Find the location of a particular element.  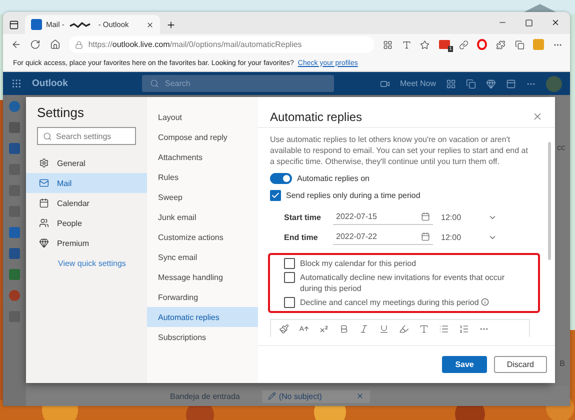

section-item: Compose and reply is located at coordinates (202, 137).